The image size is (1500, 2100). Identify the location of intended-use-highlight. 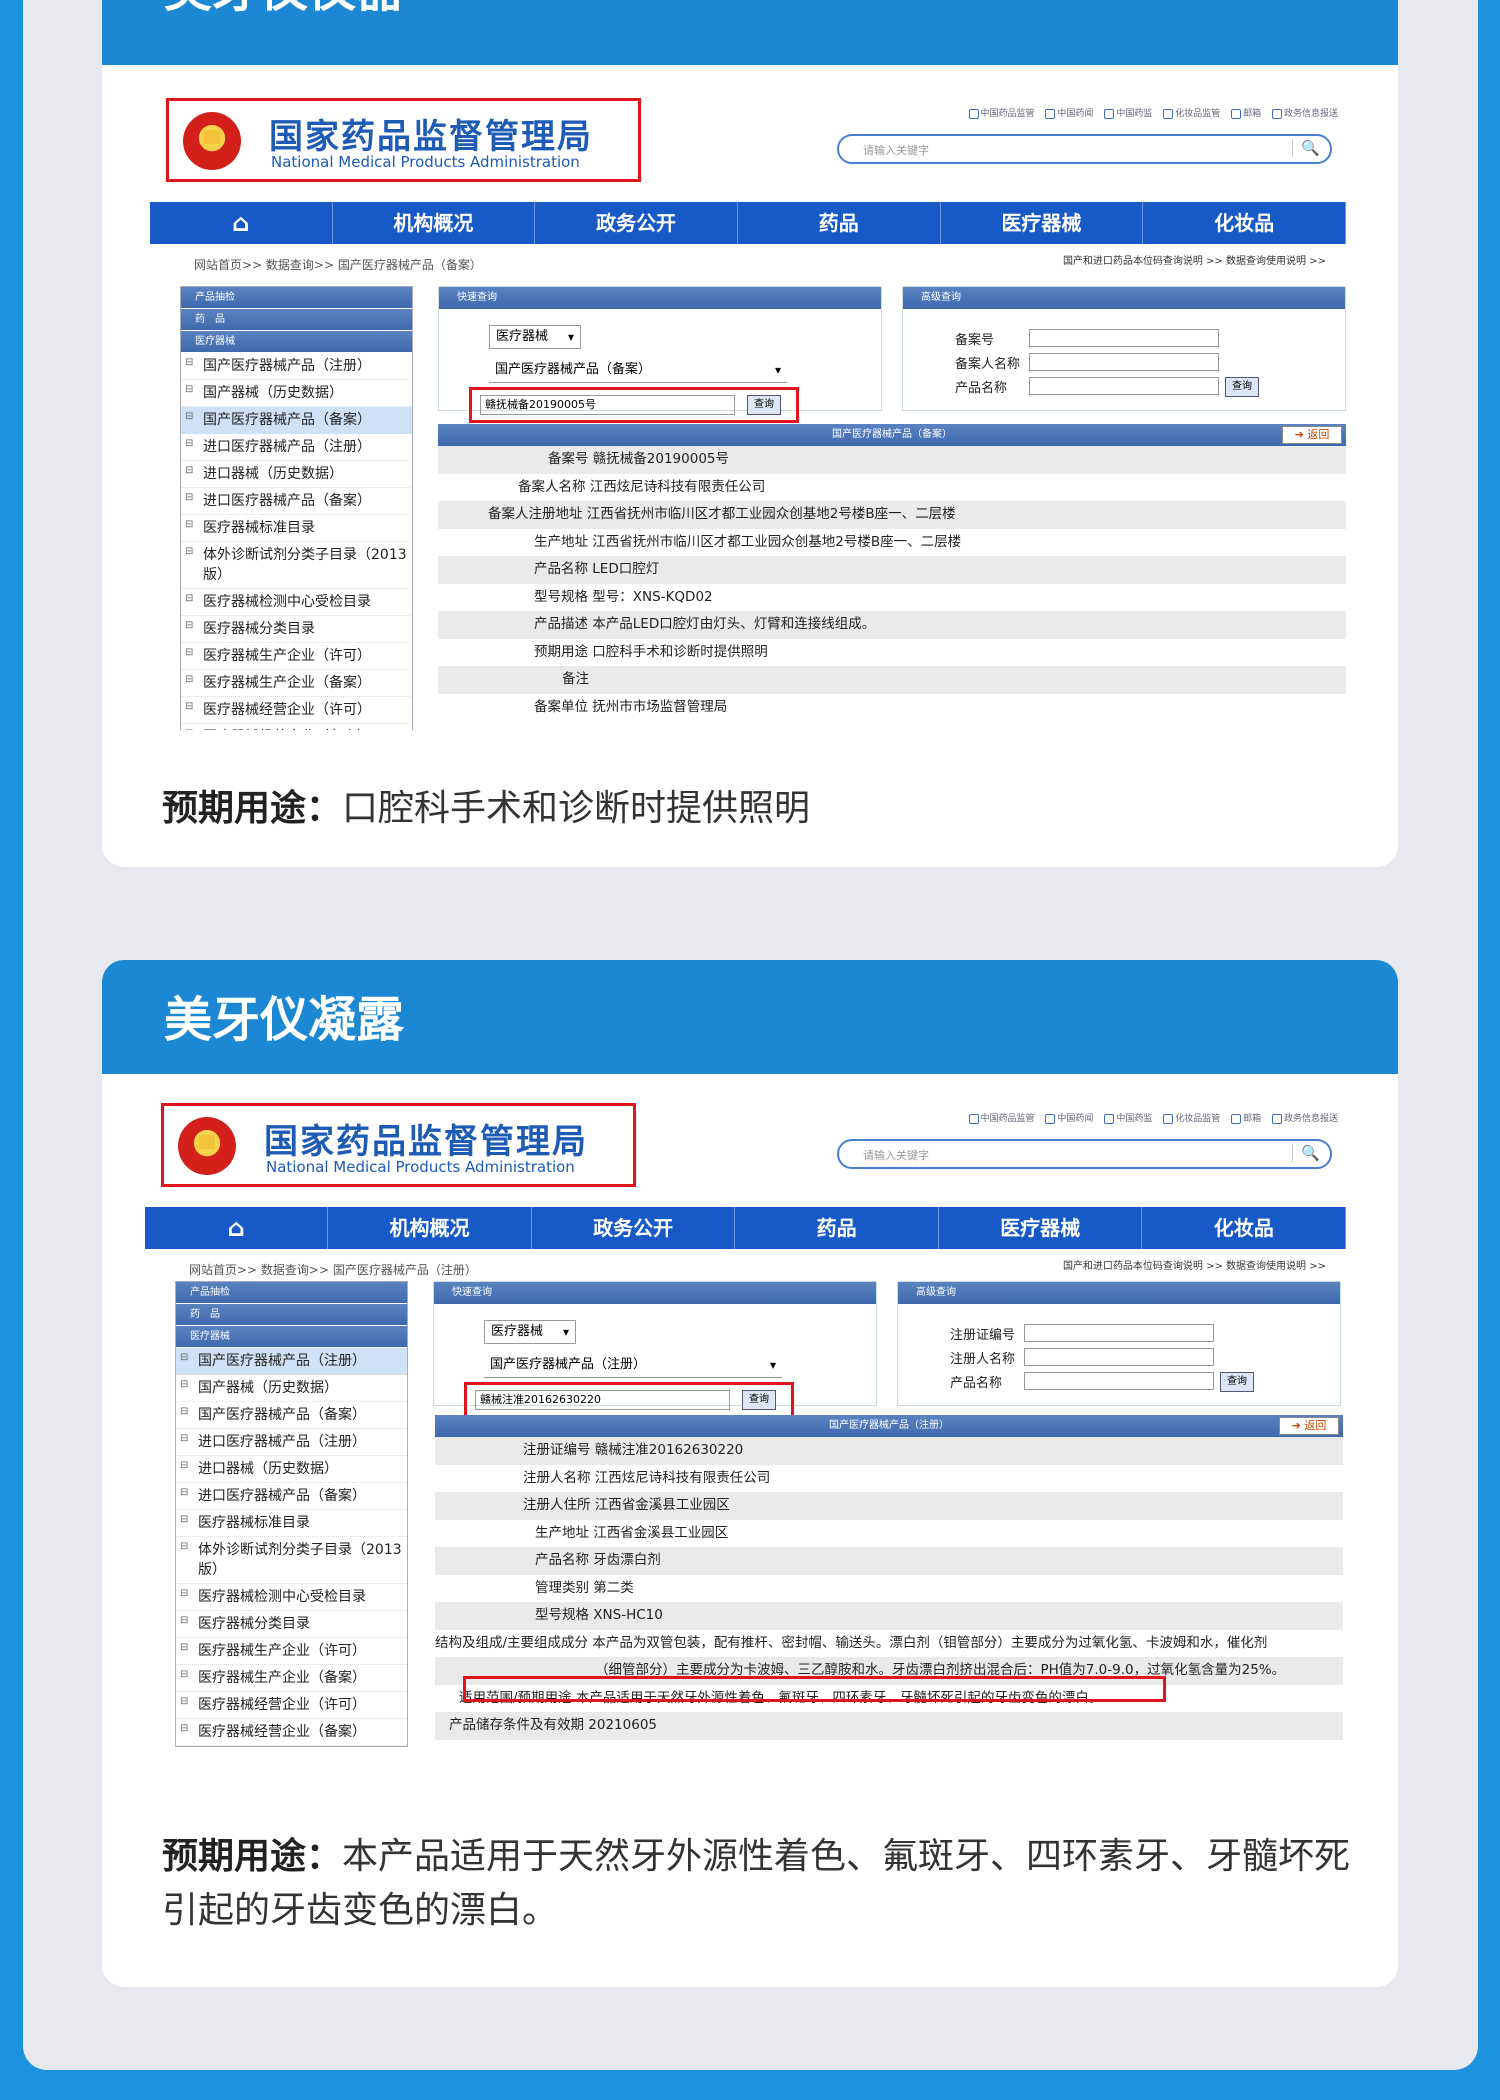
(814, 1689).